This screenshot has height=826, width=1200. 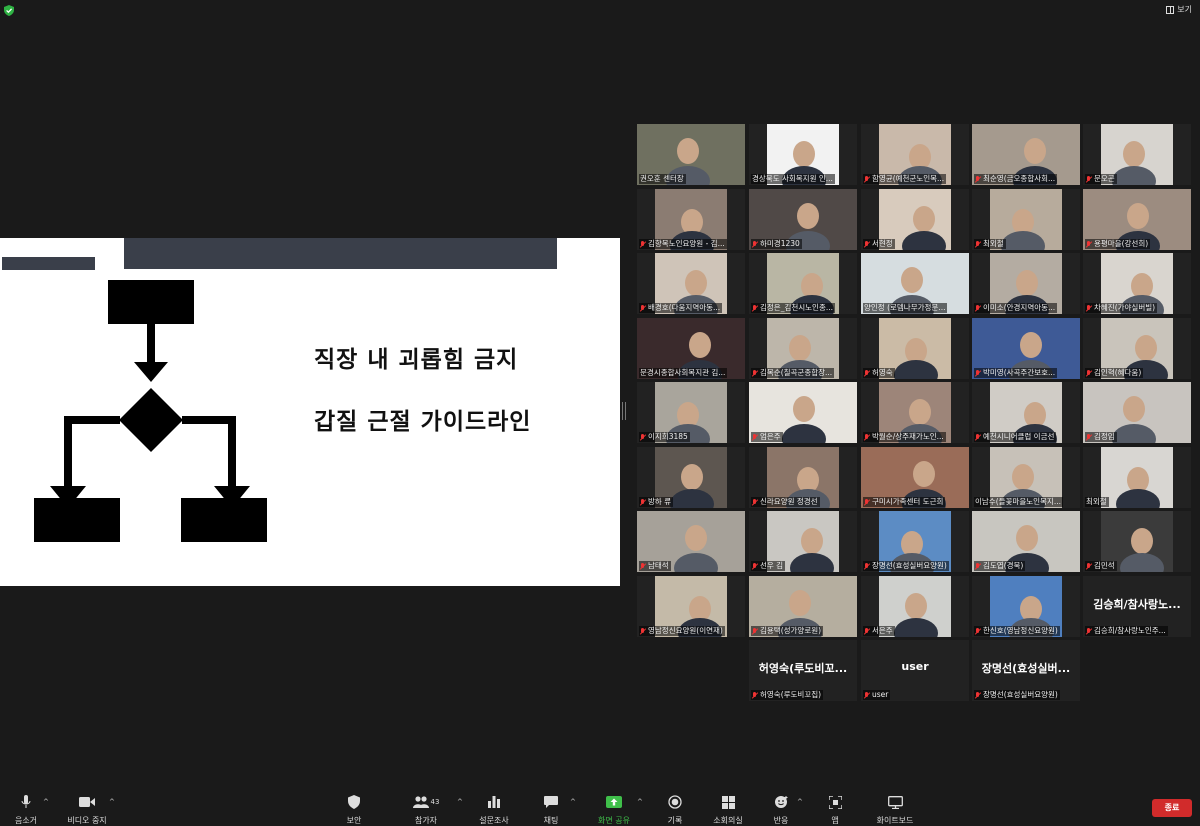 What do you see at coordinates (915, 477) in the screenshot?
I see `participant-tile: 구미시가족센터 도근희` at bounding box center [915, 477].